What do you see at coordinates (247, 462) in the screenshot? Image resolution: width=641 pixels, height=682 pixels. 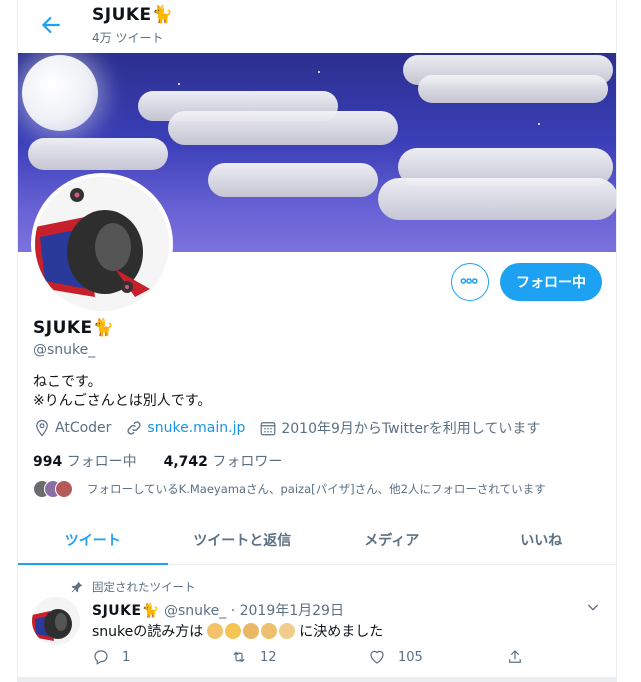 I see `followers-label: フォロワー` at bounding box center [247, 462].